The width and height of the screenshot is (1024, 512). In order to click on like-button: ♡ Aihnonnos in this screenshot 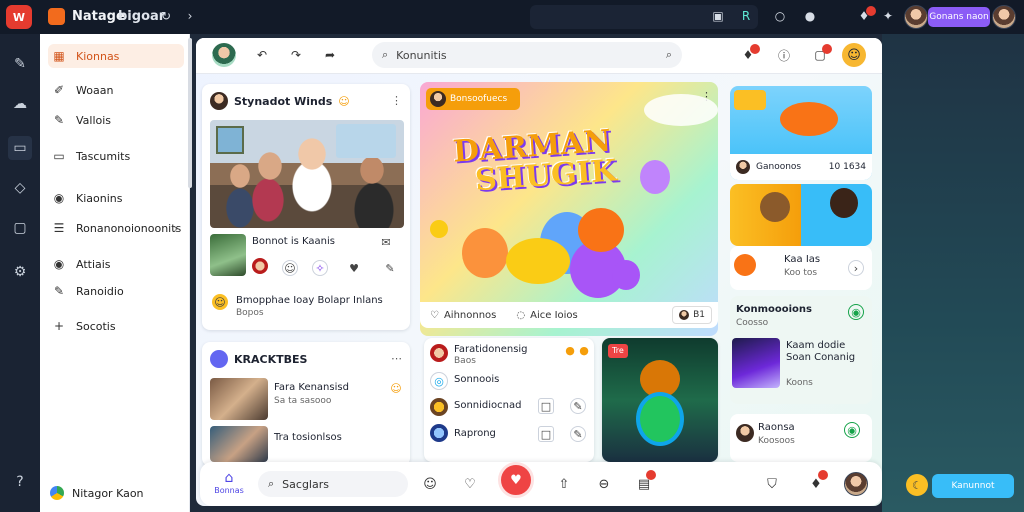, I will do `click(463, 315)`.